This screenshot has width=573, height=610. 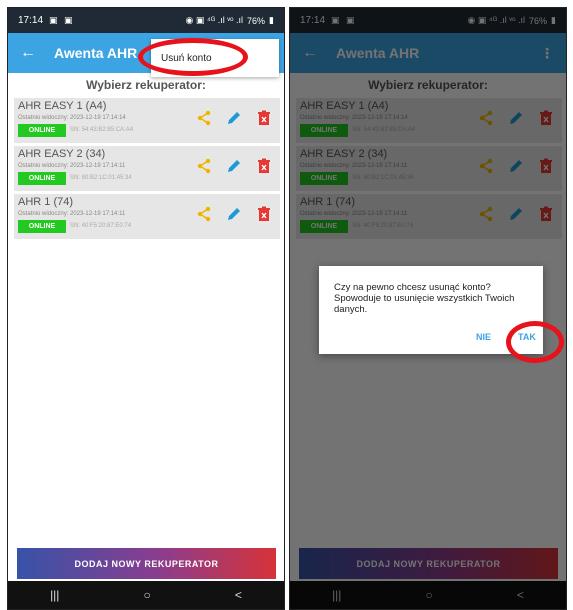 What do you see at coordinates (214, 20) in the screenshot?
I see `signal-icons: ◉ ▣ ⁴ᴳ .ıl ᵛᵒ .ıl` at bounding box center [214, 20].